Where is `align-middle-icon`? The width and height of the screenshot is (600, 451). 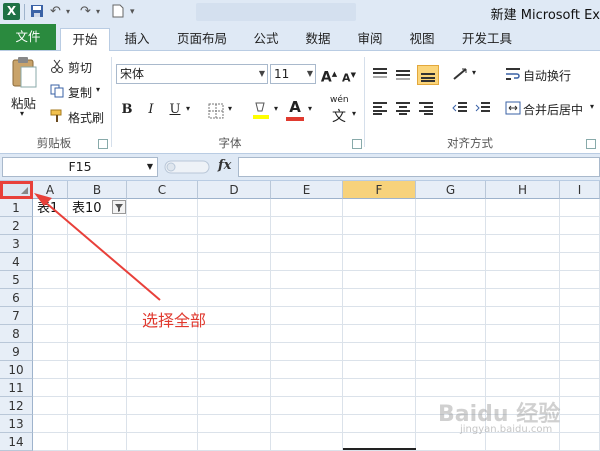
align-middle-icon is located at coordinates (403, 75).